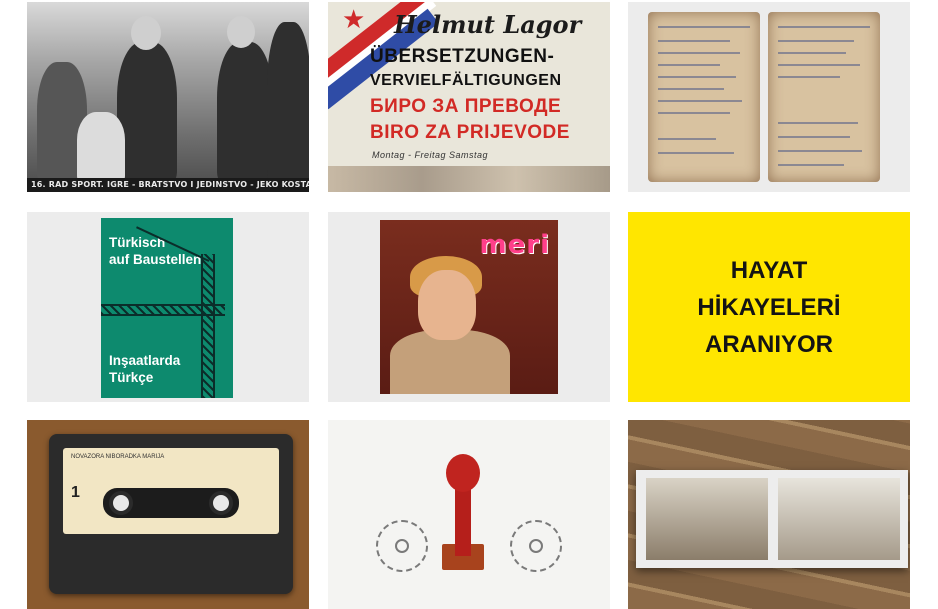 Image resolution: width=938 pixels, height=609 pixels. I want to click on sign-line-2: VERVIELFÄLTIGUNGEN, so click(466, 80).